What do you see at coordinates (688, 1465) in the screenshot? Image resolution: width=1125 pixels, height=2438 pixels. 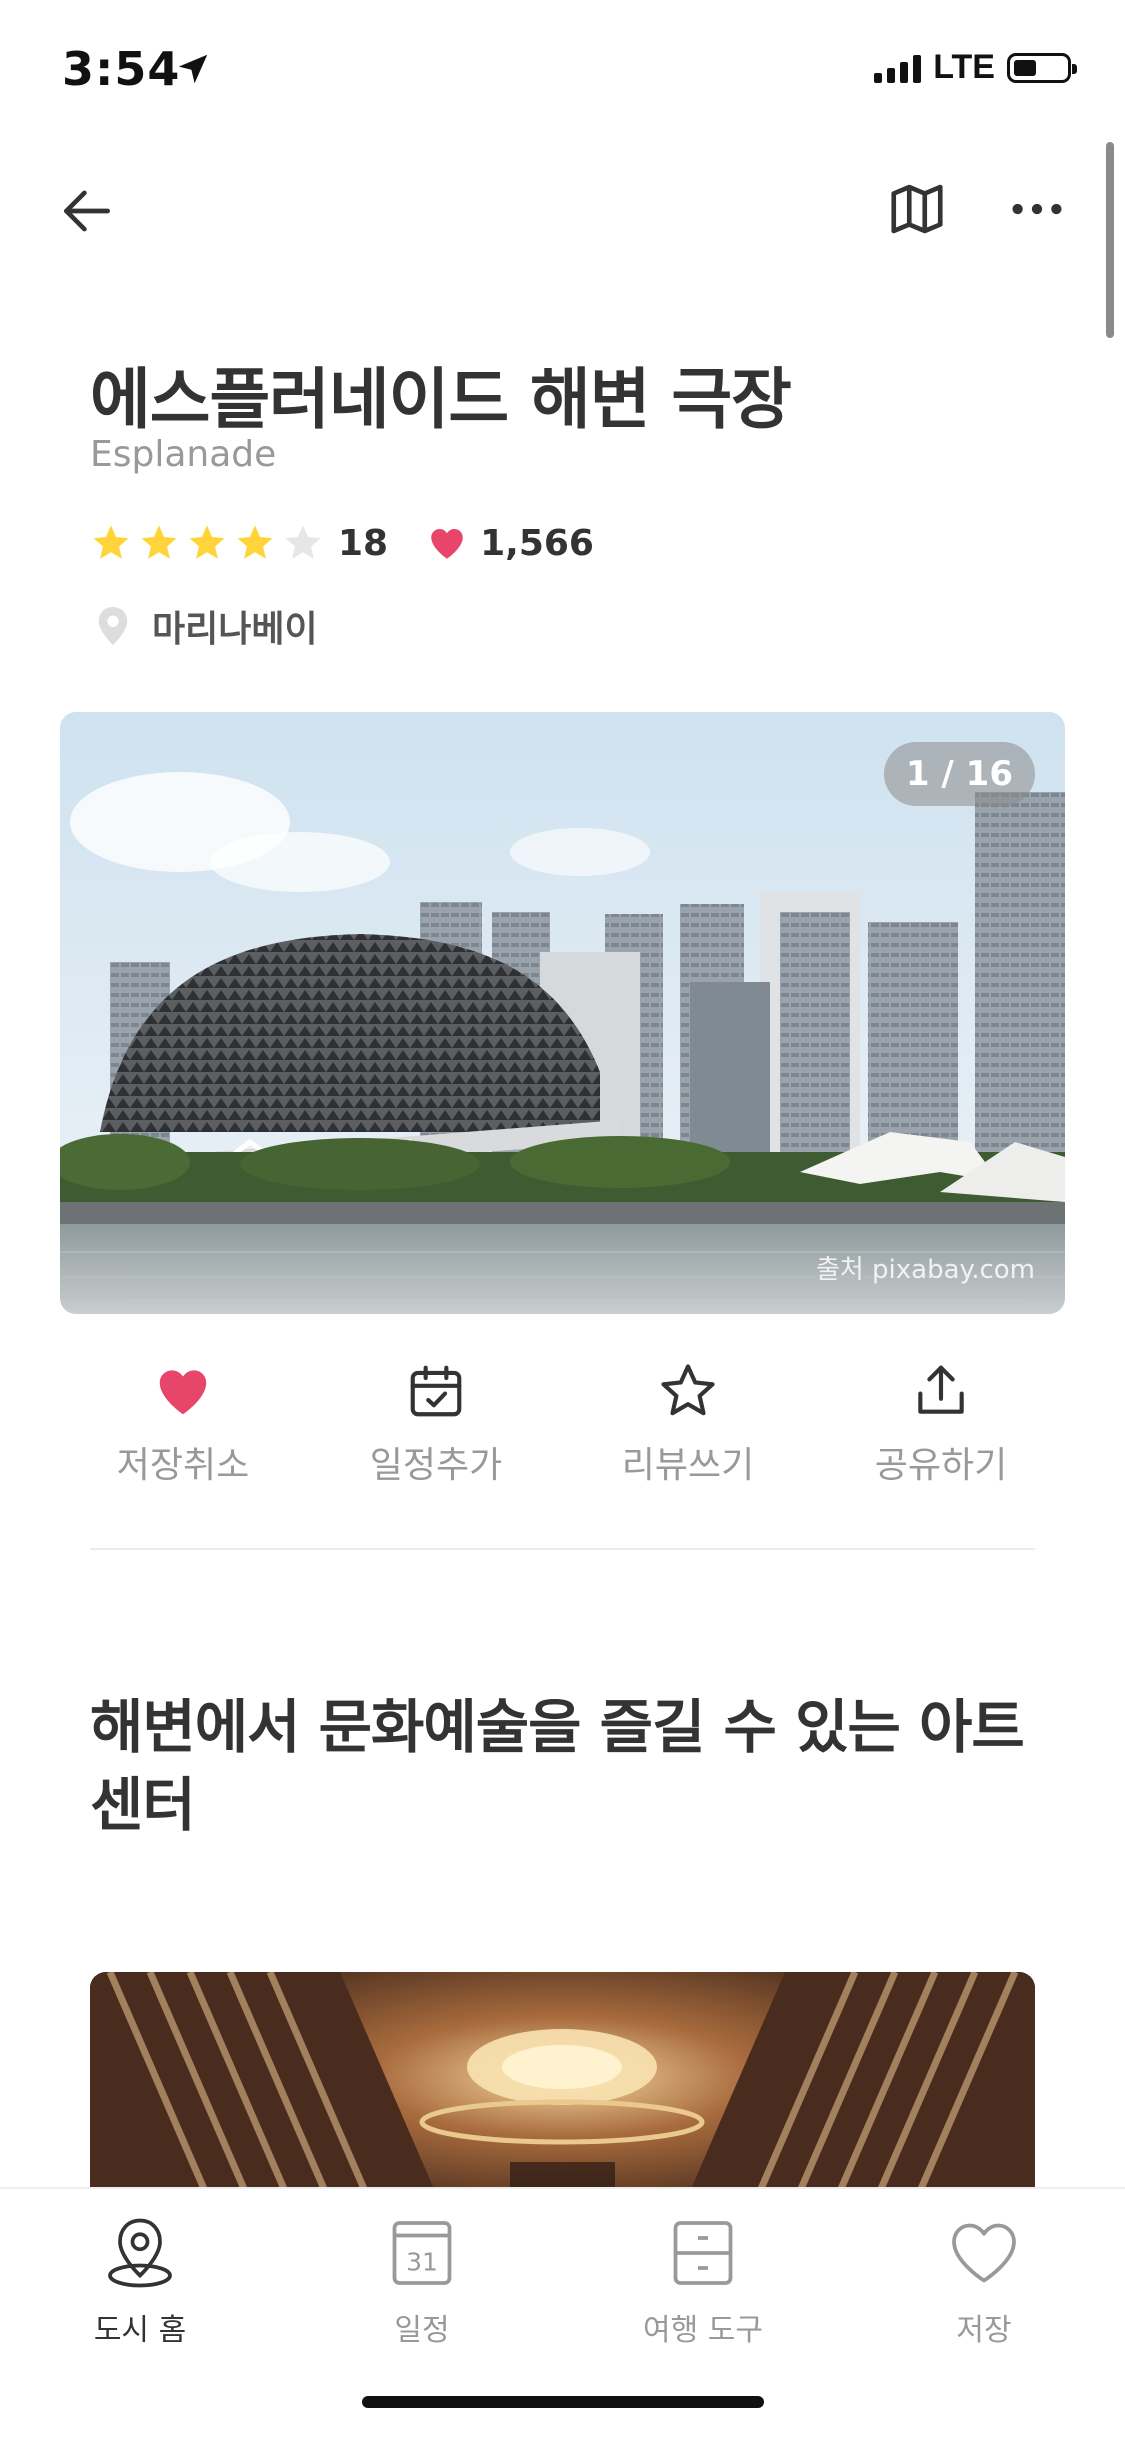 I see `write-review-label: 리뷰쓰기` at bounding box center [688, 1465].